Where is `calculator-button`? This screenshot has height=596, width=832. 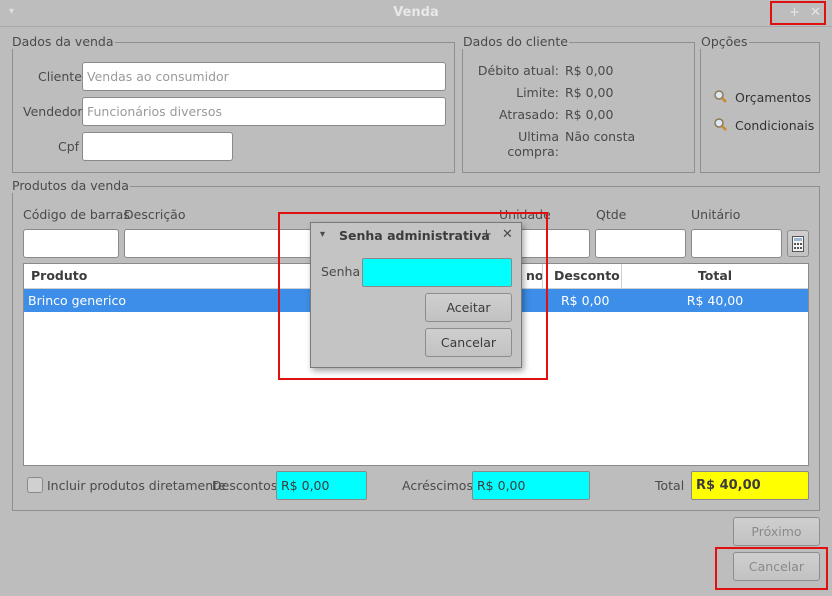 calculator-button is located at coordinates (798, 243).